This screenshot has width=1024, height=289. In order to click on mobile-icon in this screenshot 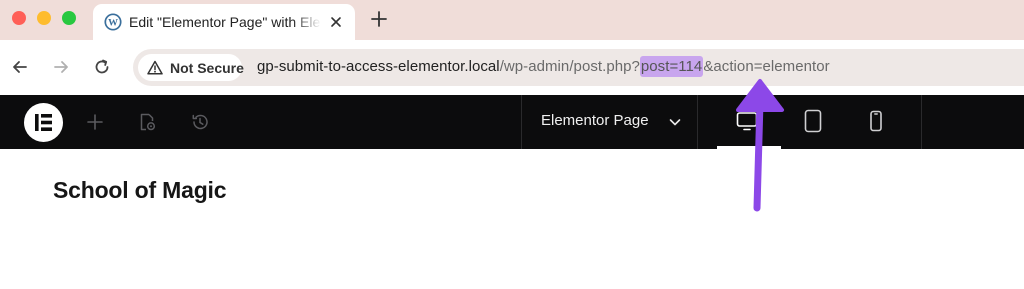, I will do `click(876, 121)`.